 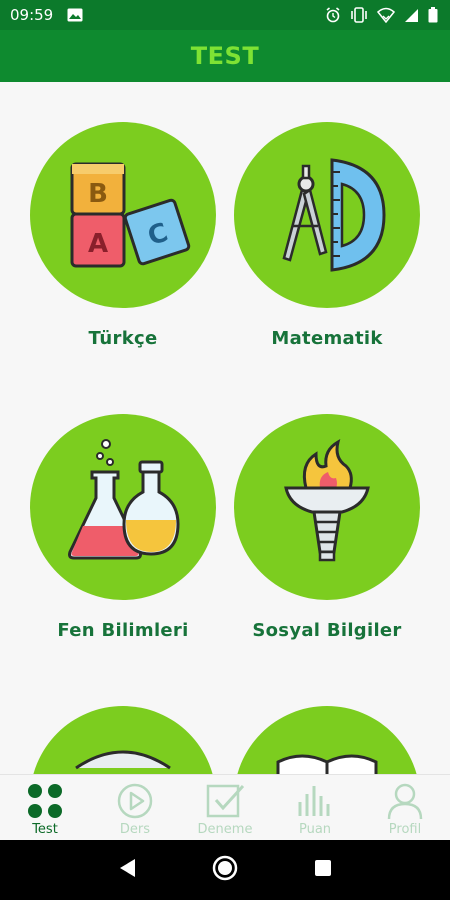 I want to click on svg-text: B, so click(x=98, y=194).